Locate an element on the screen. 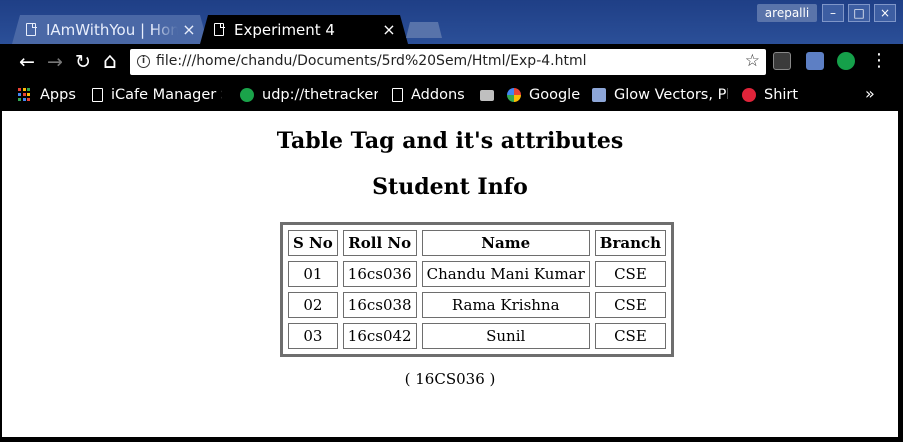 This screenshot has width=903, height=442. reload-icon: ↻ is located at coordinates (83, 62).